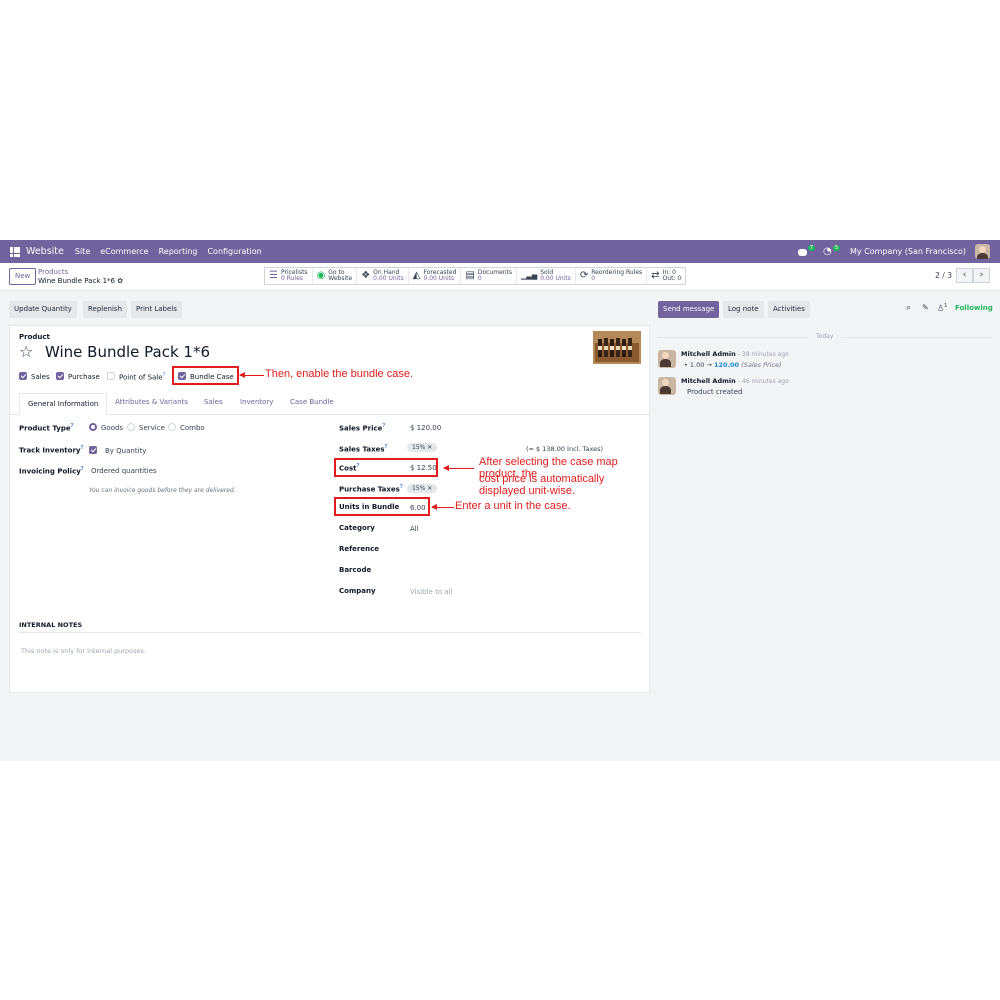 The height and width of the screenshot is (1000, 1000). What do you see at coordinates (363, 449) in the screenshot?
I see `sales-taxes-label: Sales Taxes?` at bounding box center [363, 449].